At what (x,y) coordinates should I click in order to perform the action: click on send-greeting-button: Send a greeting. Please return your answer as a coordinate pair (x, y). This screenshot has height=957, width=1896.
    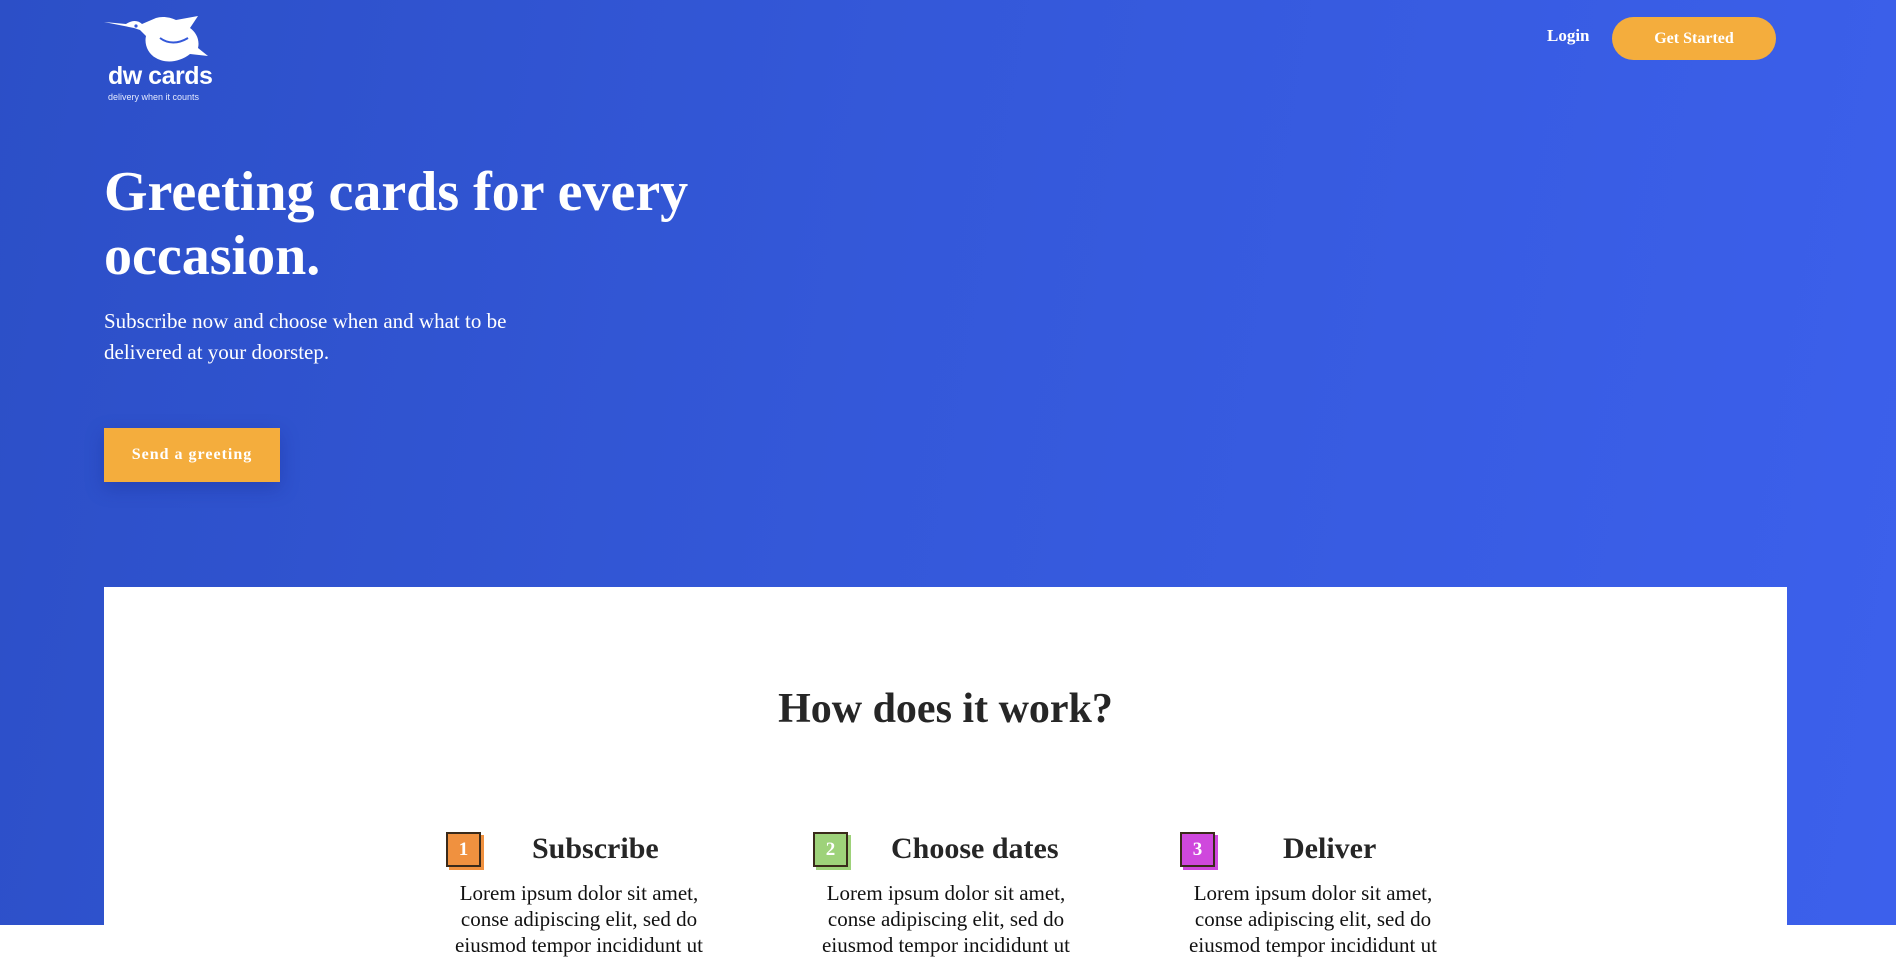
    Looking at the image, I should click on (192, 455).